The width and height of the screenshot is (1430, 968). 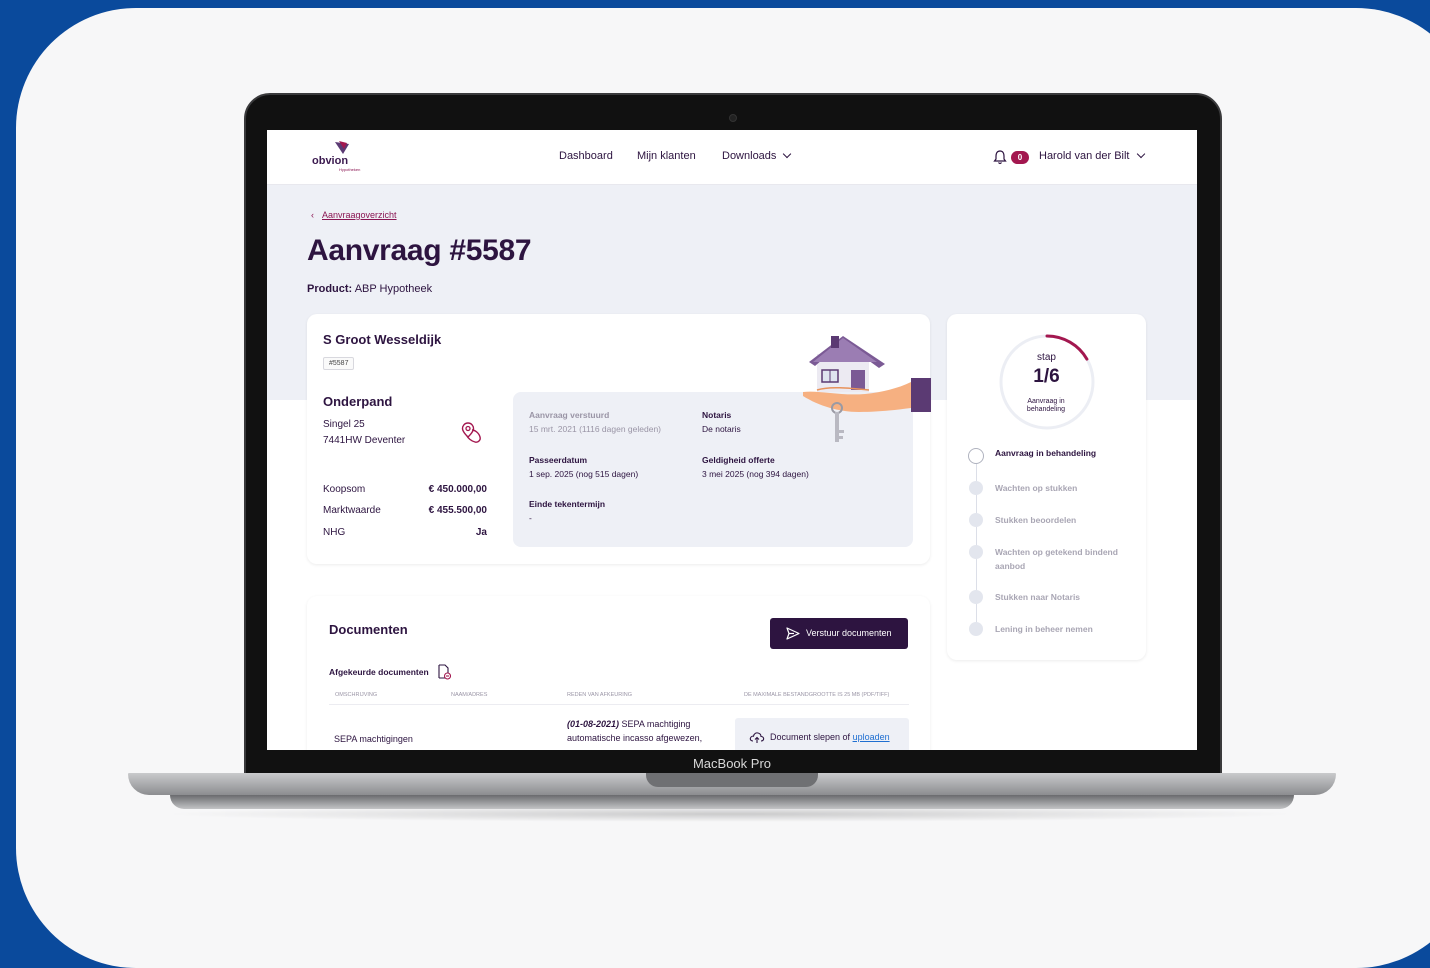 What do you see at coordinates (342, 147) in the screenshot?
I see `logo-mark-icon` at bounding box center [342, 147].